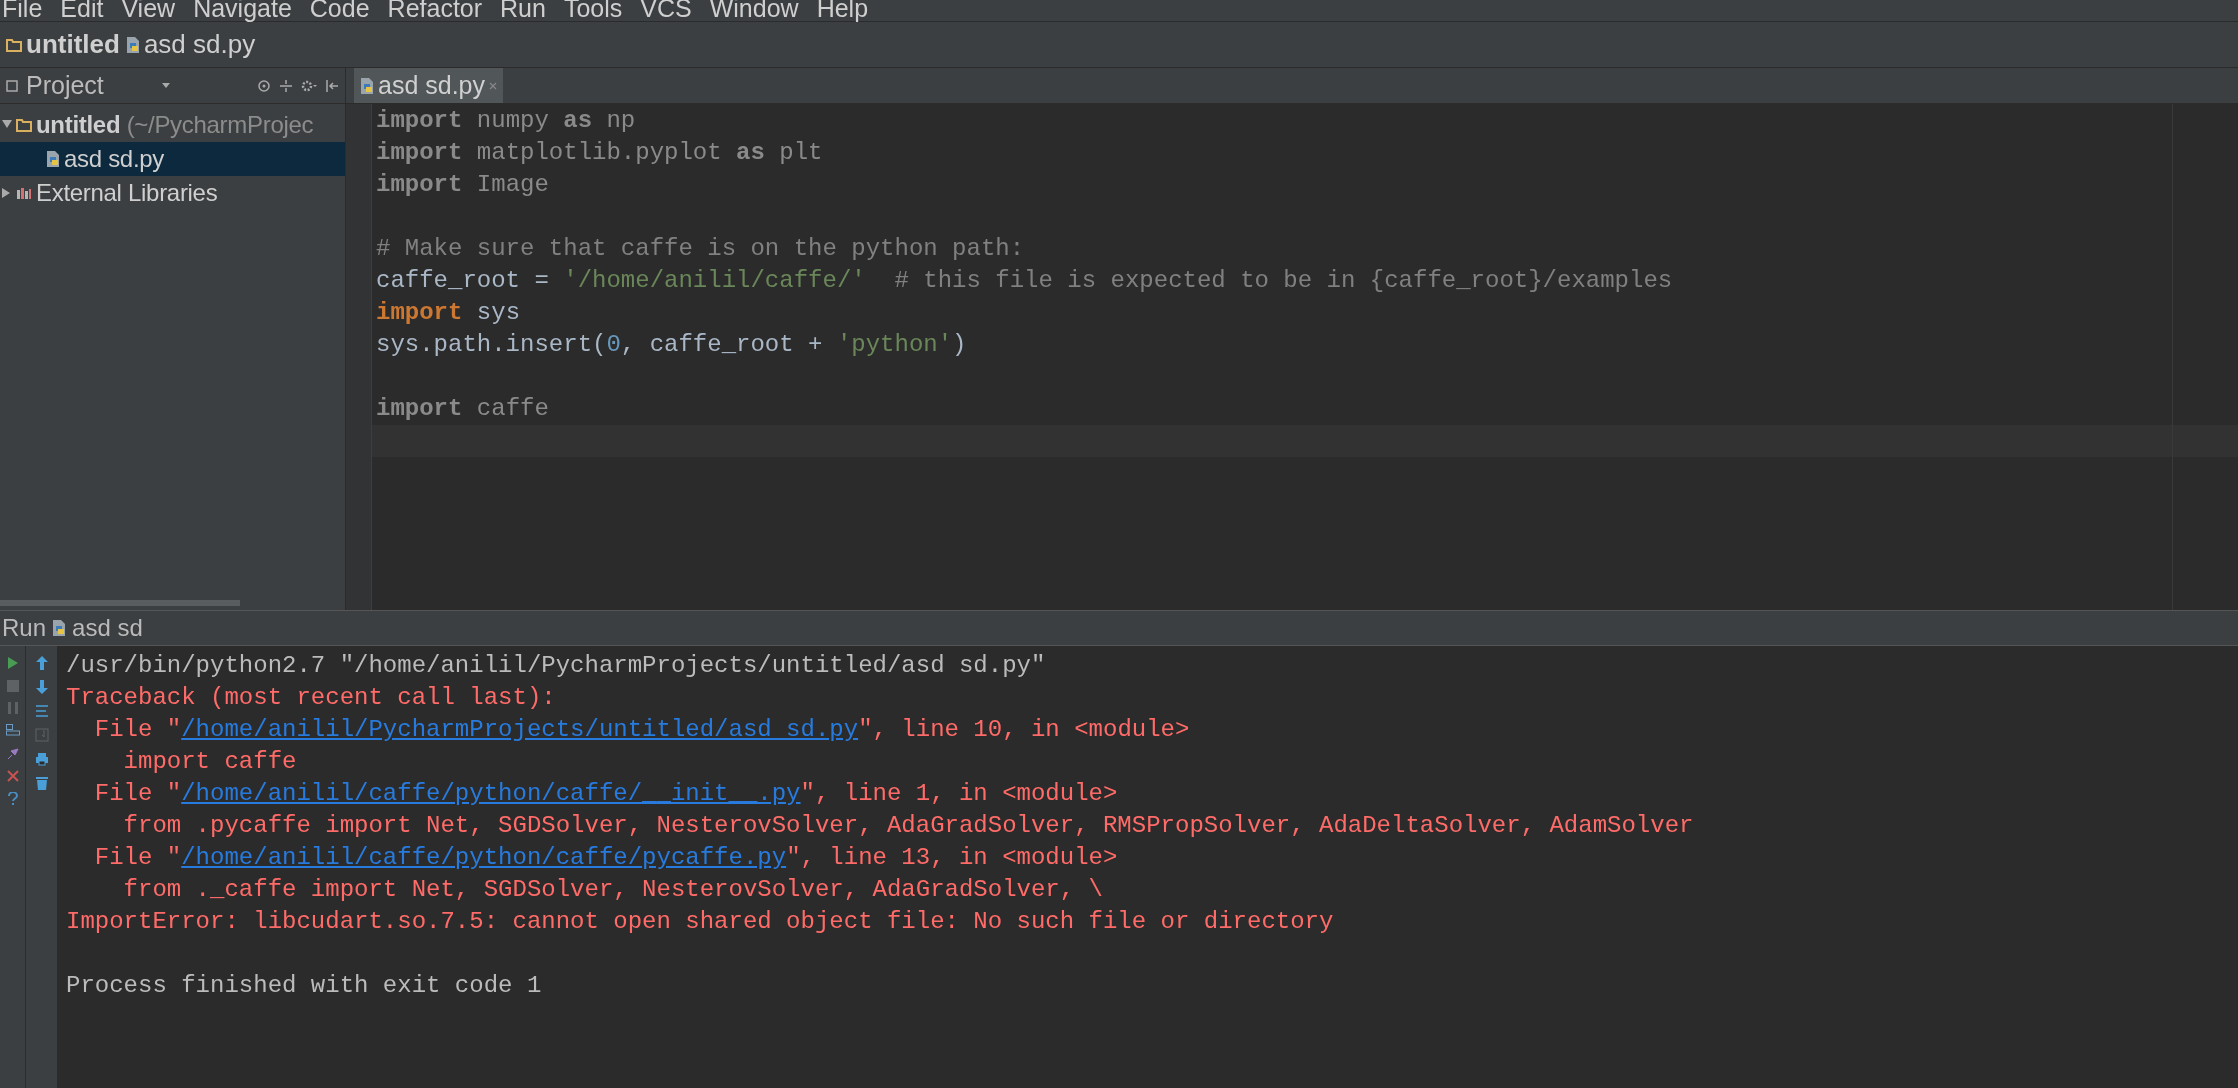  I want to click on code-line: import Image, so click(462, 185).